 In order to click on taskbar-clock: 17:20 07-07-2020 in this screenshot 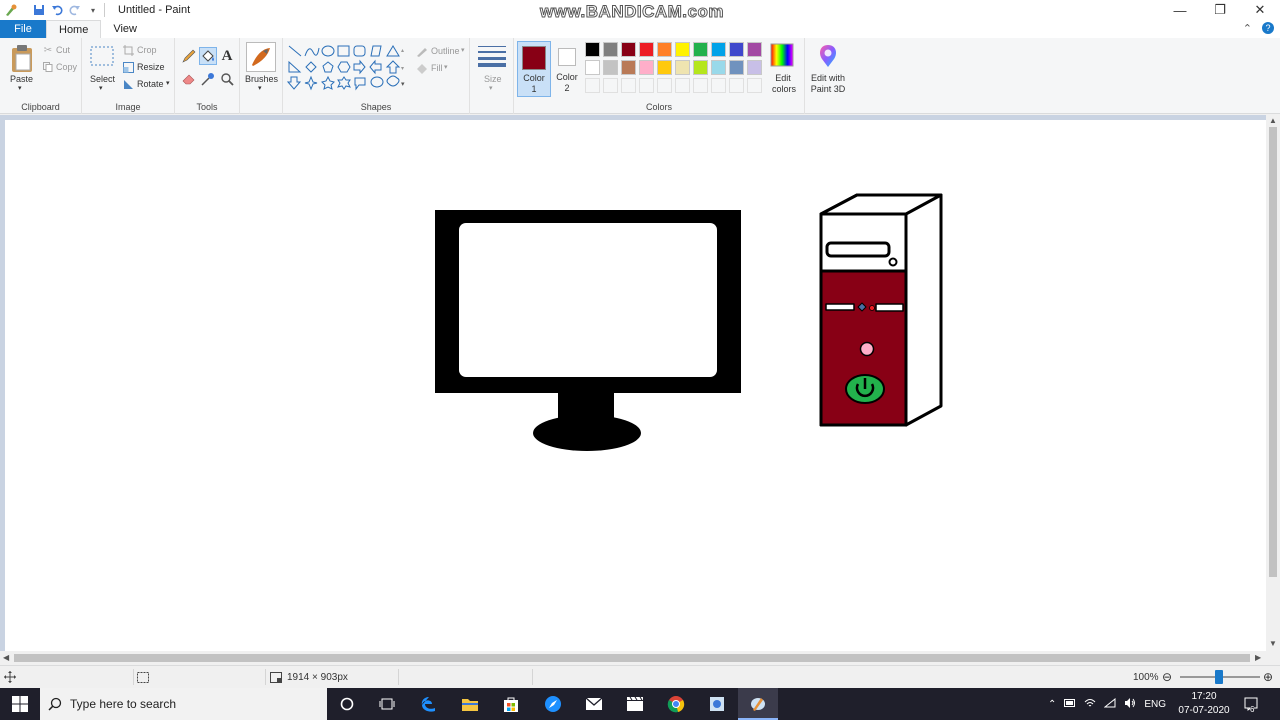, I will do `click(1204, 704)`.